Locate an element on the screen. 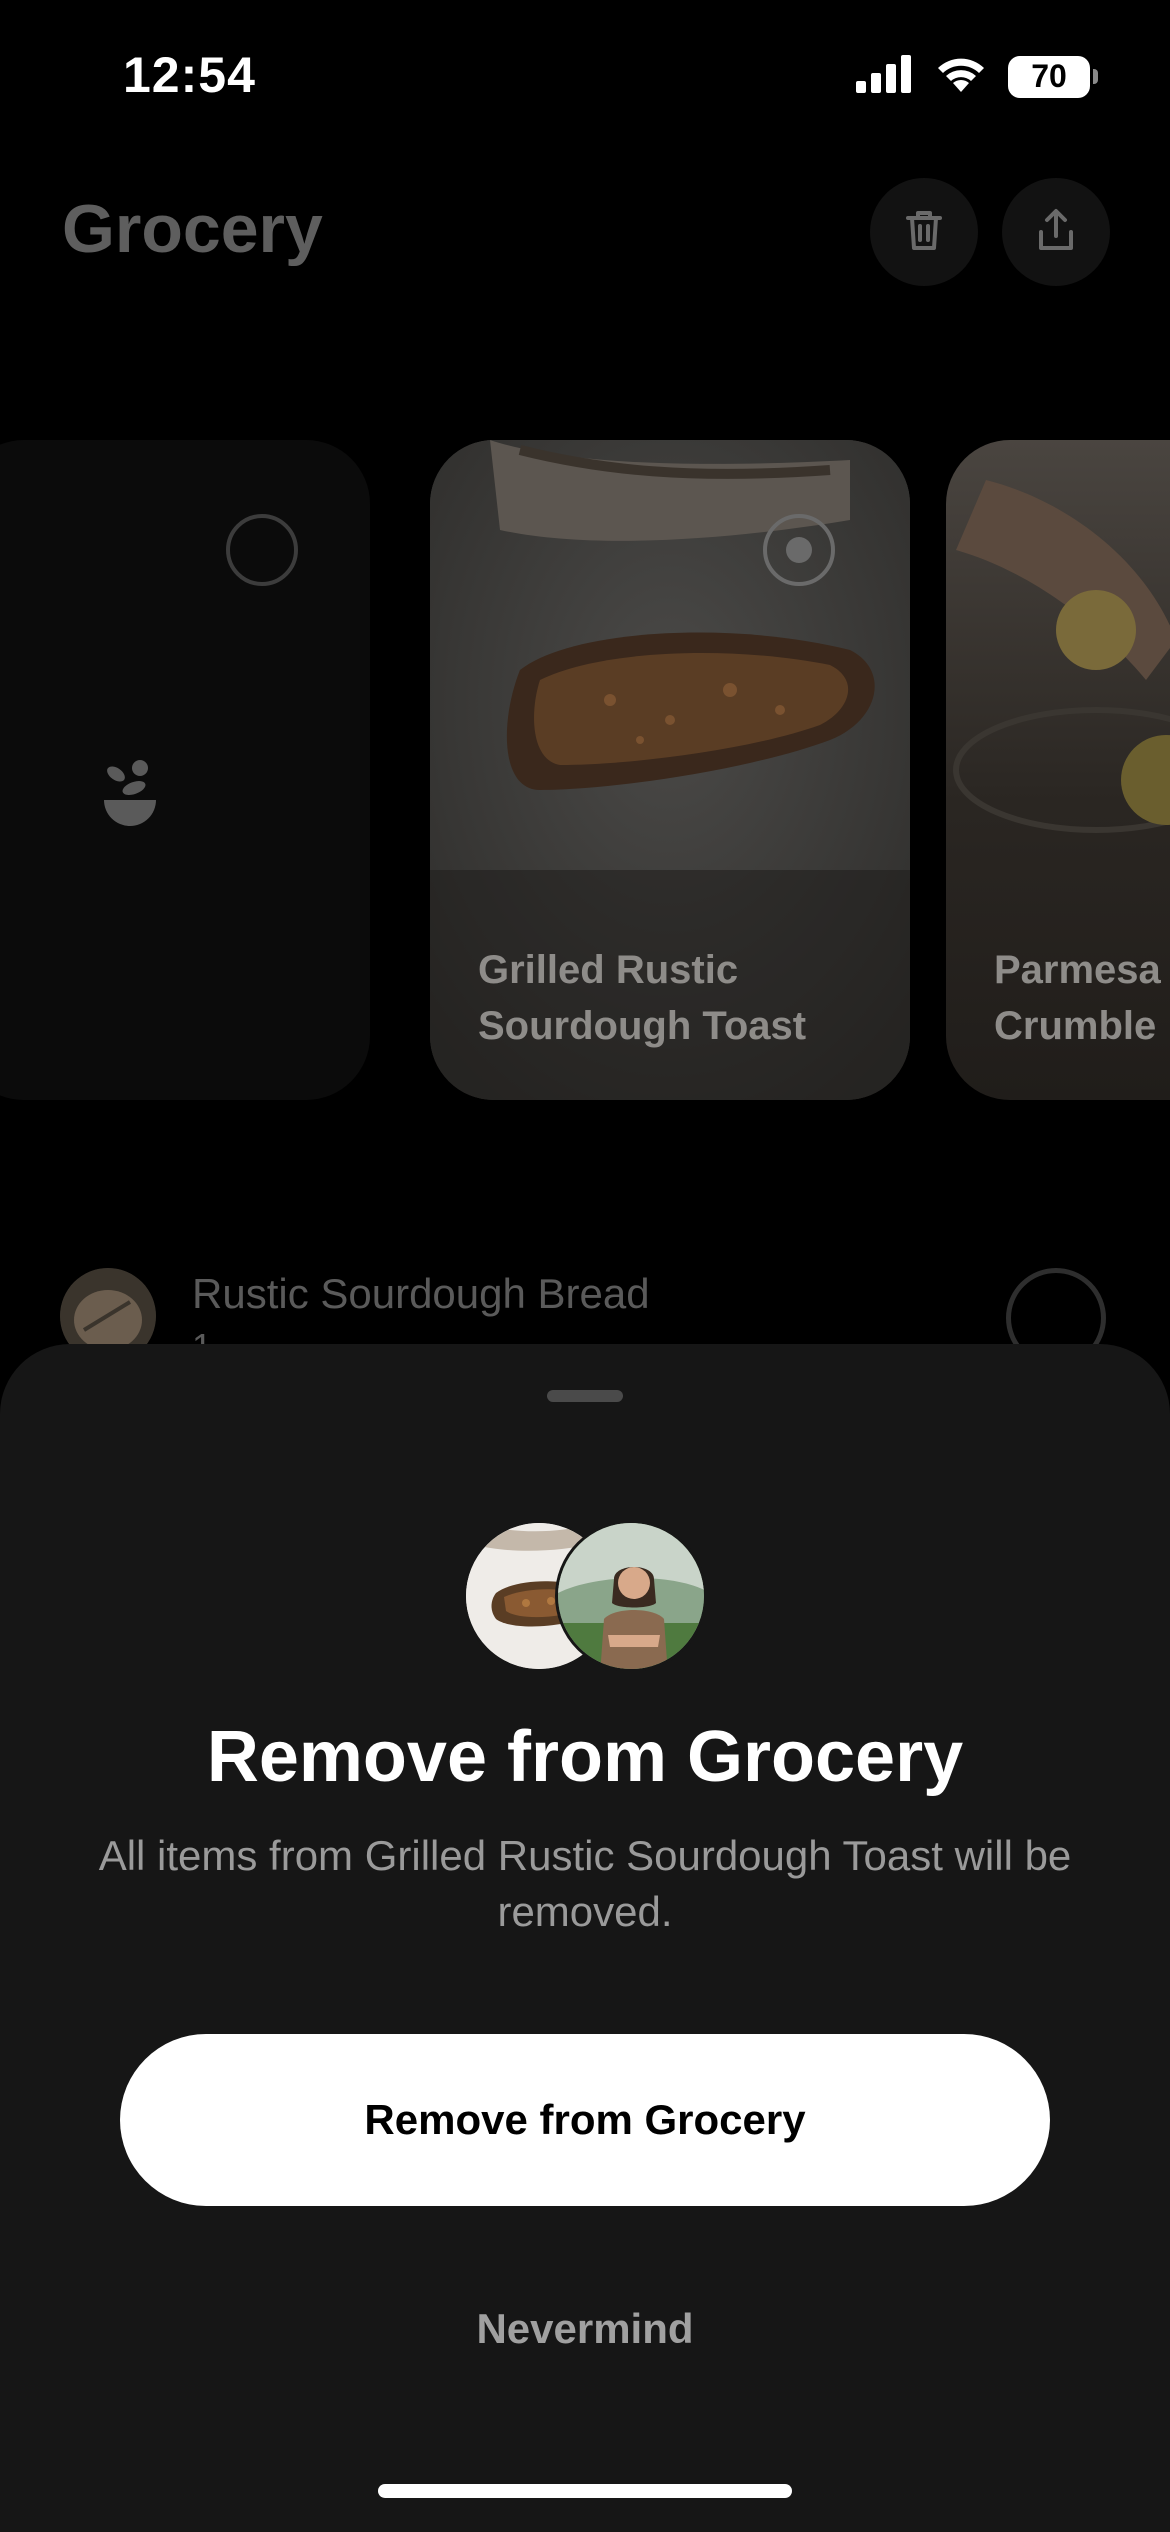 Image resolution: width=1170 pixels, height=2532 pixels. bowl-icon is located at coordinates (130, 797).